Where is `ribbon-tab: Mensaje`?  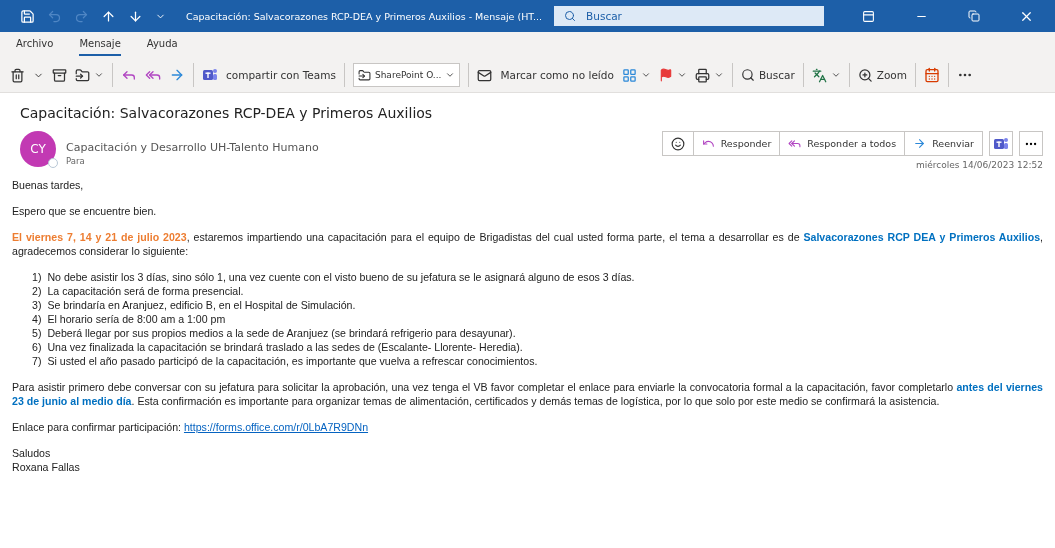 ribbon-tab: Mensaje is located at coordinates (100, 47).